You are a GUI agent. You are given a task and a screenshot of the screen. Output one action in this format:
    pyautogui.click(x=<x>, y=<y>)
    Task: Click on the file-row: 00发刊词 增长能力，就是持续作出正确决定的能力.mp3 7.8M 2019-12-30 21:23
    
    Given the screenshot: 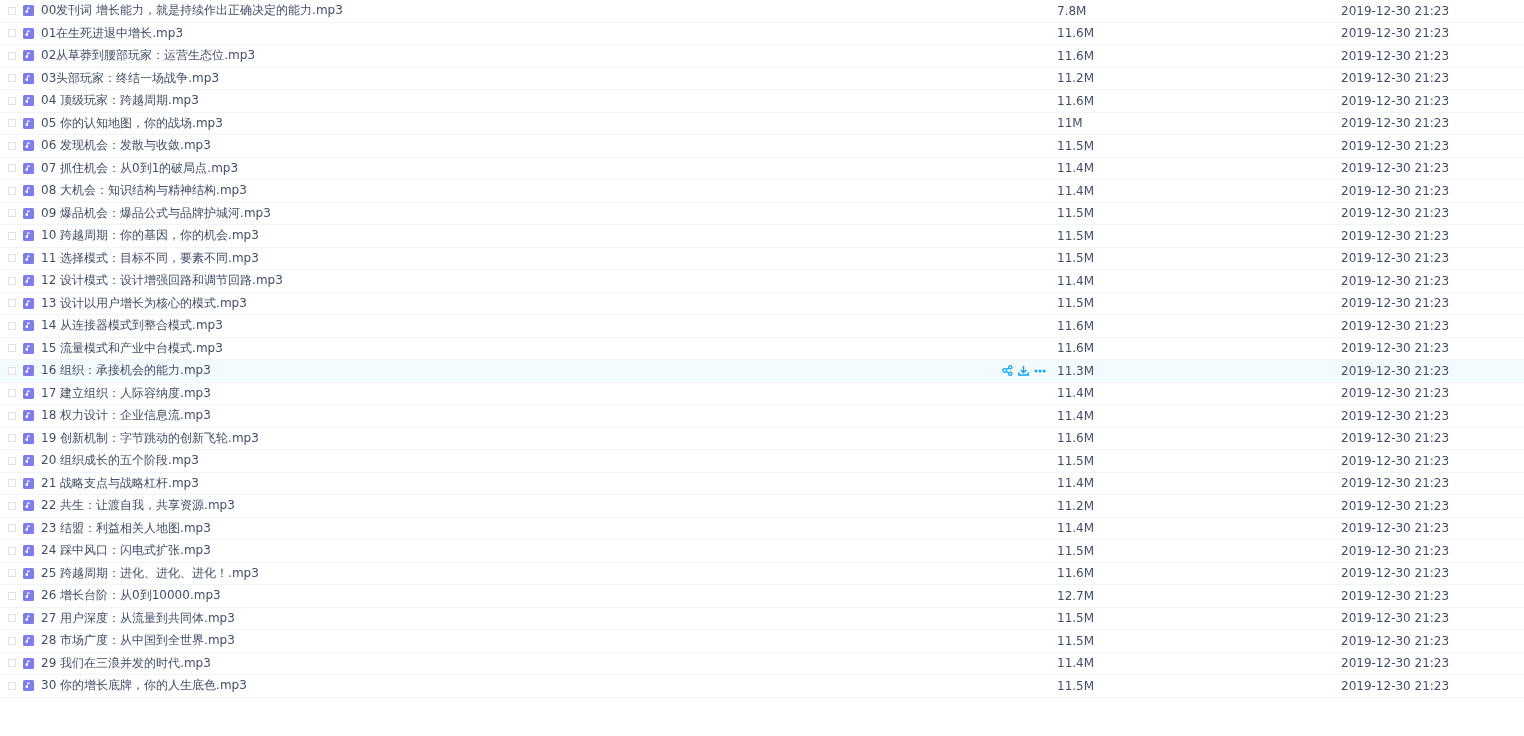 What is the action you would take?
    pyautogui.click(x=762, y=11)
    